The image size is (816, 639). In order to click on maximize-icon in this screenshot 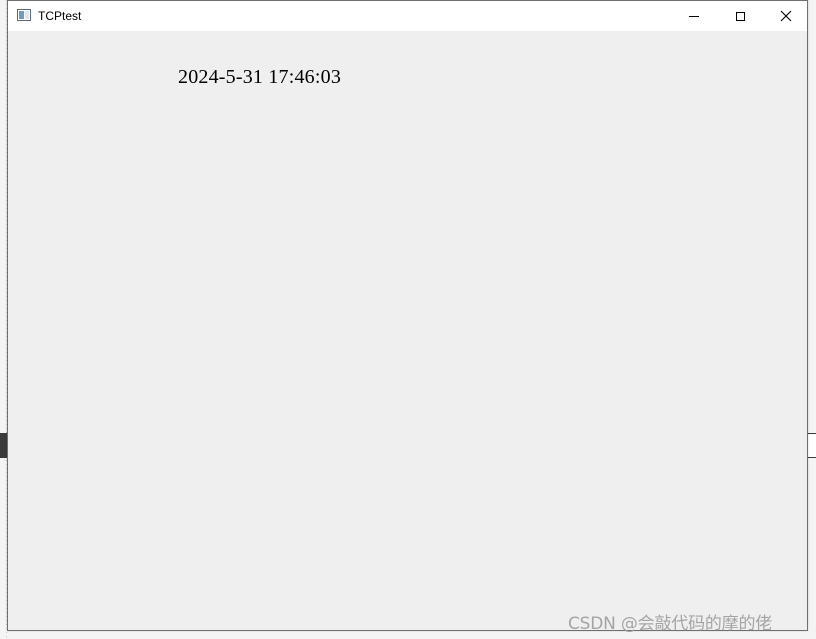, I will do `click(740, 16)`.